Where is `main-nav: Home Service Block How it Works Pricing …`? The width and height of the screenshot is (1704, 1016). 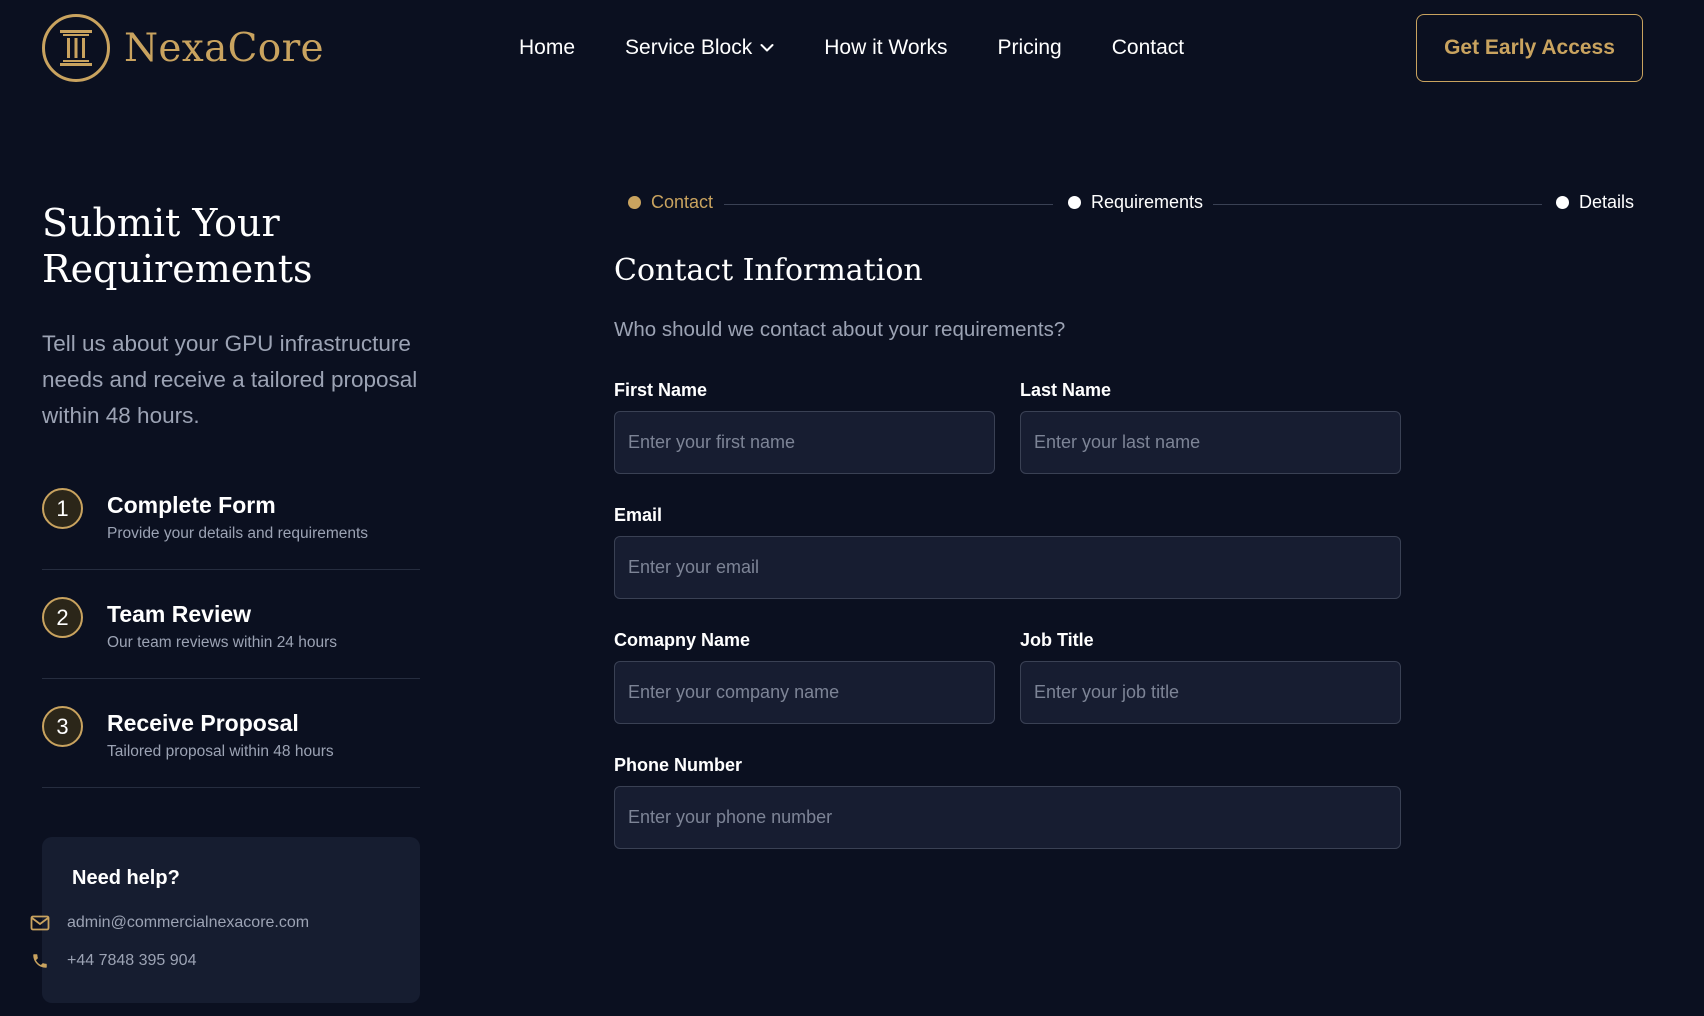 main-nav: Home Service Block How it Works Pricing … is located at coordinates (851, 48).